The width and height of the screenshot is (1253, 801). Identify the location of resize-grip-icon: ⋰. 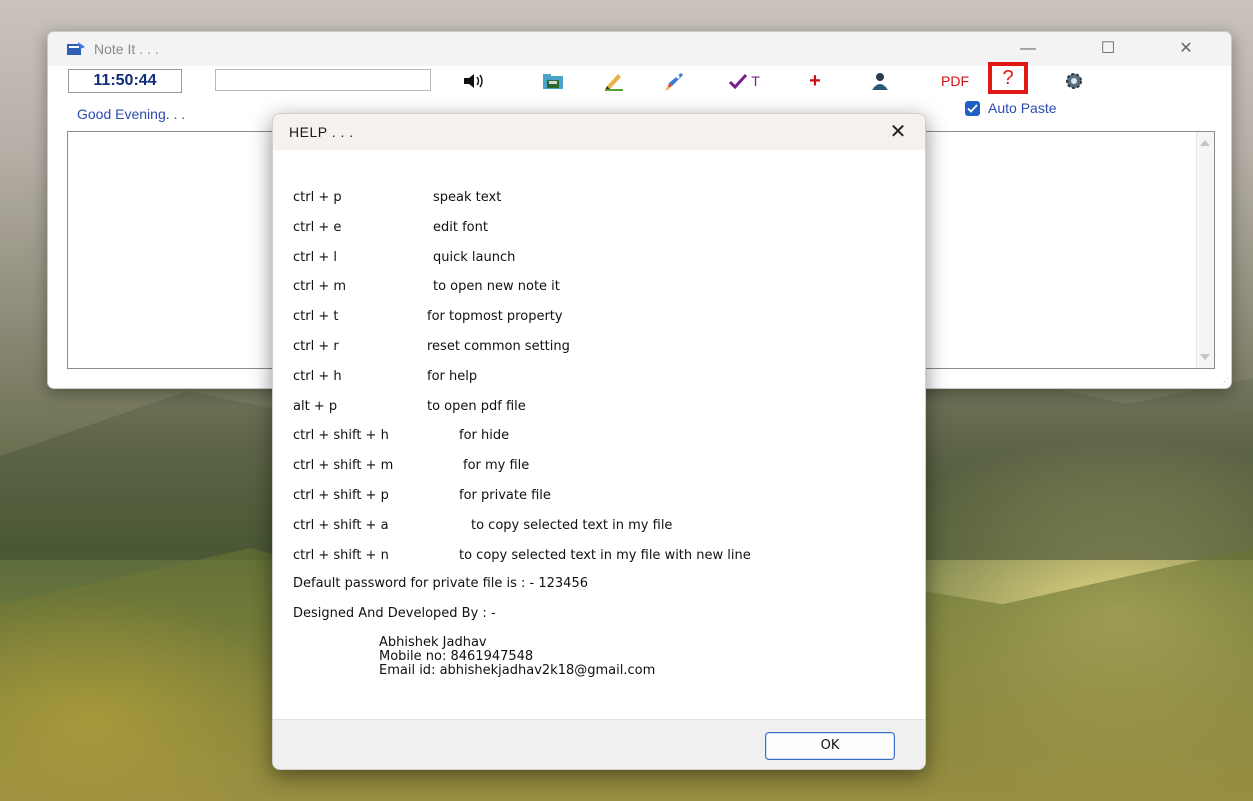
(1225, 381).